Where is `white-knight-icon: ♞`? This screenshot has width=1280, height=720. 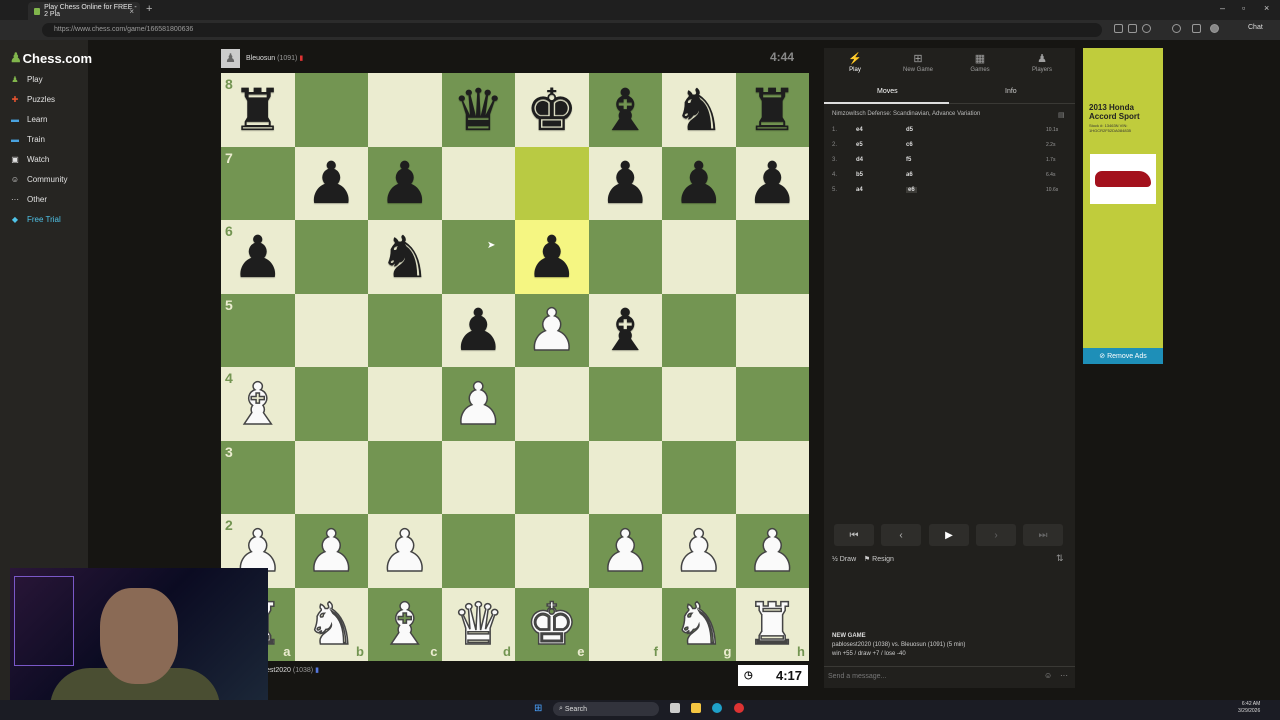 white-knight-icon: ♞ is located at coordinates (699, 625).